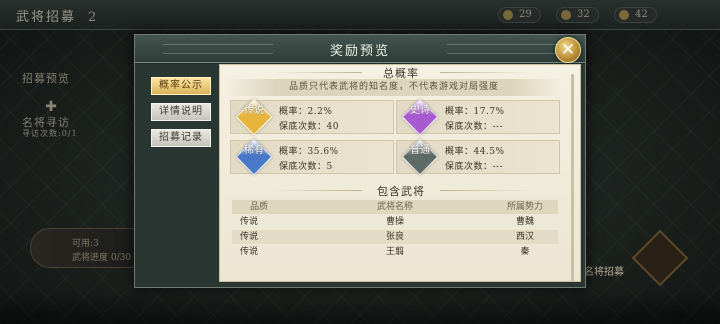  What do you see at coordinates (572, 178) in the screenshot?
I see `scrollbar` at bounding box center [572, 178].